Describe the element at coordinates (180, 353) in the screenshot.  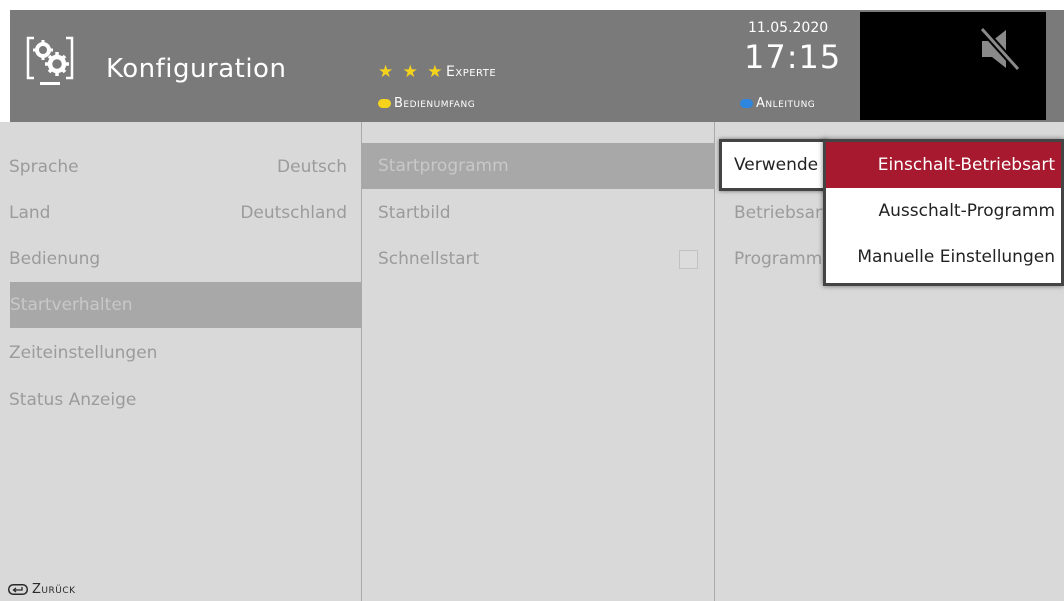
I see `menu-item-zeiteinstellungen: Zeiteinstellungen` at that location.